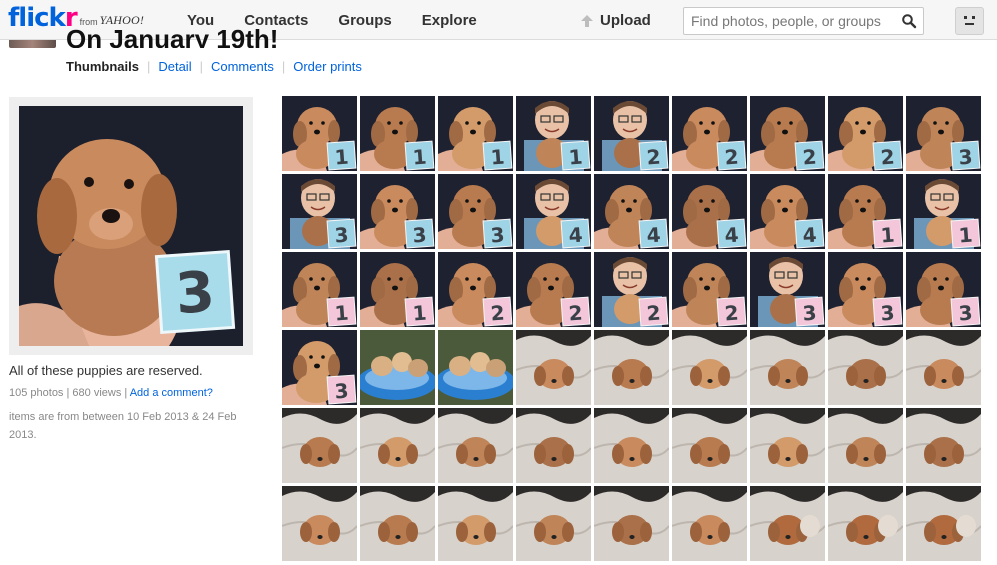  What do you see at coordinates (36, 393) in the screenshot?
I see `photo-count: 105 photos` at bounding box center [36, 393].